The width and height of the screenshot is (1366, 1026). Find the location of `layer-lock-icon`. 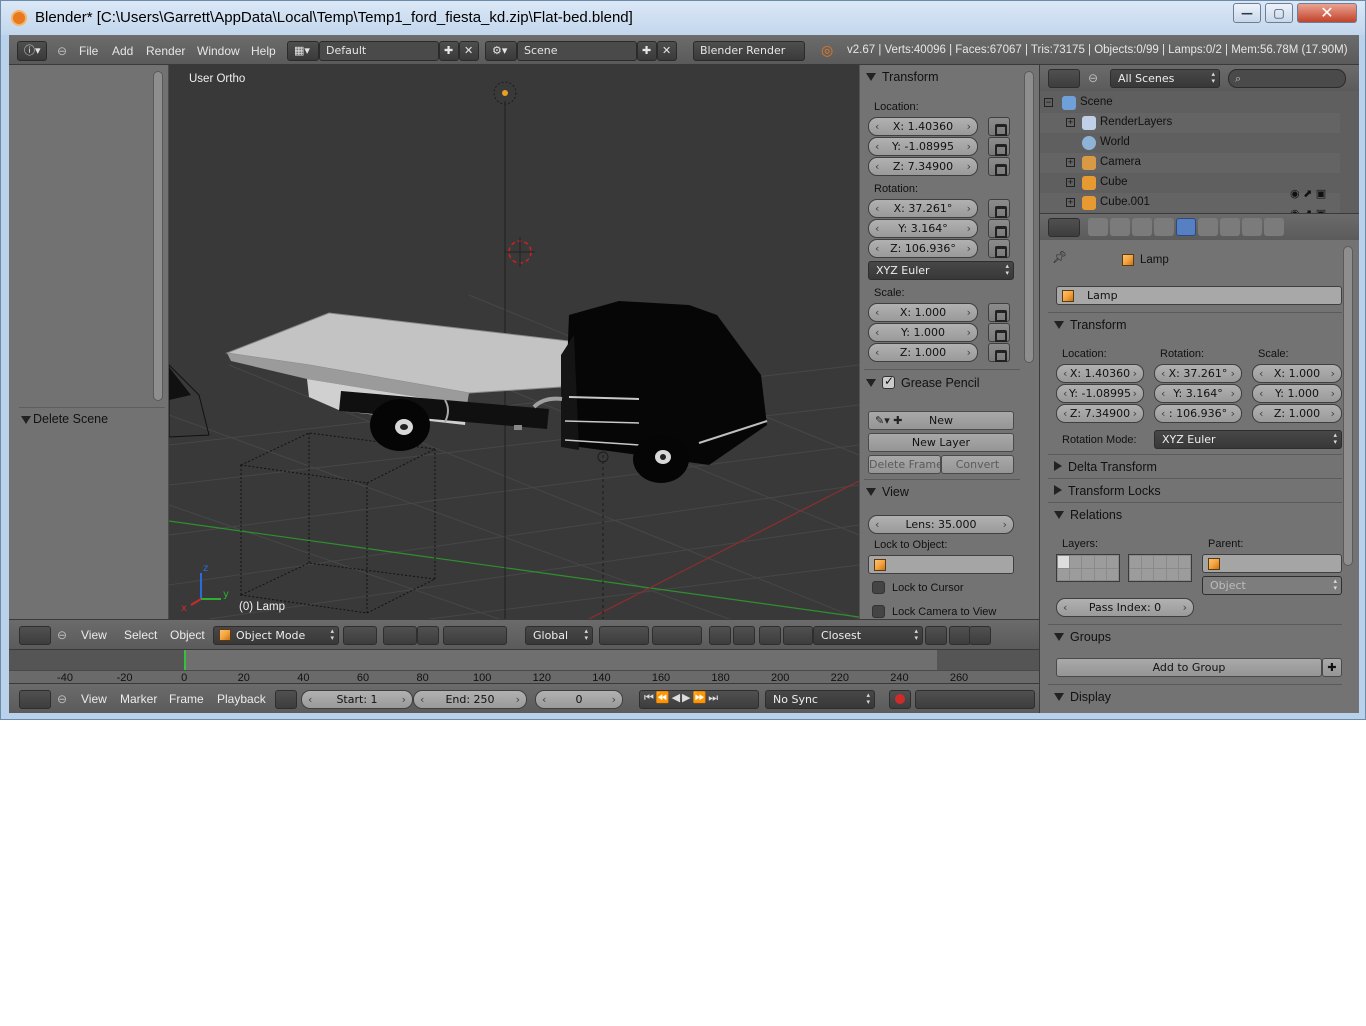

layer-lock-icon is located at coordinates (720, 635).